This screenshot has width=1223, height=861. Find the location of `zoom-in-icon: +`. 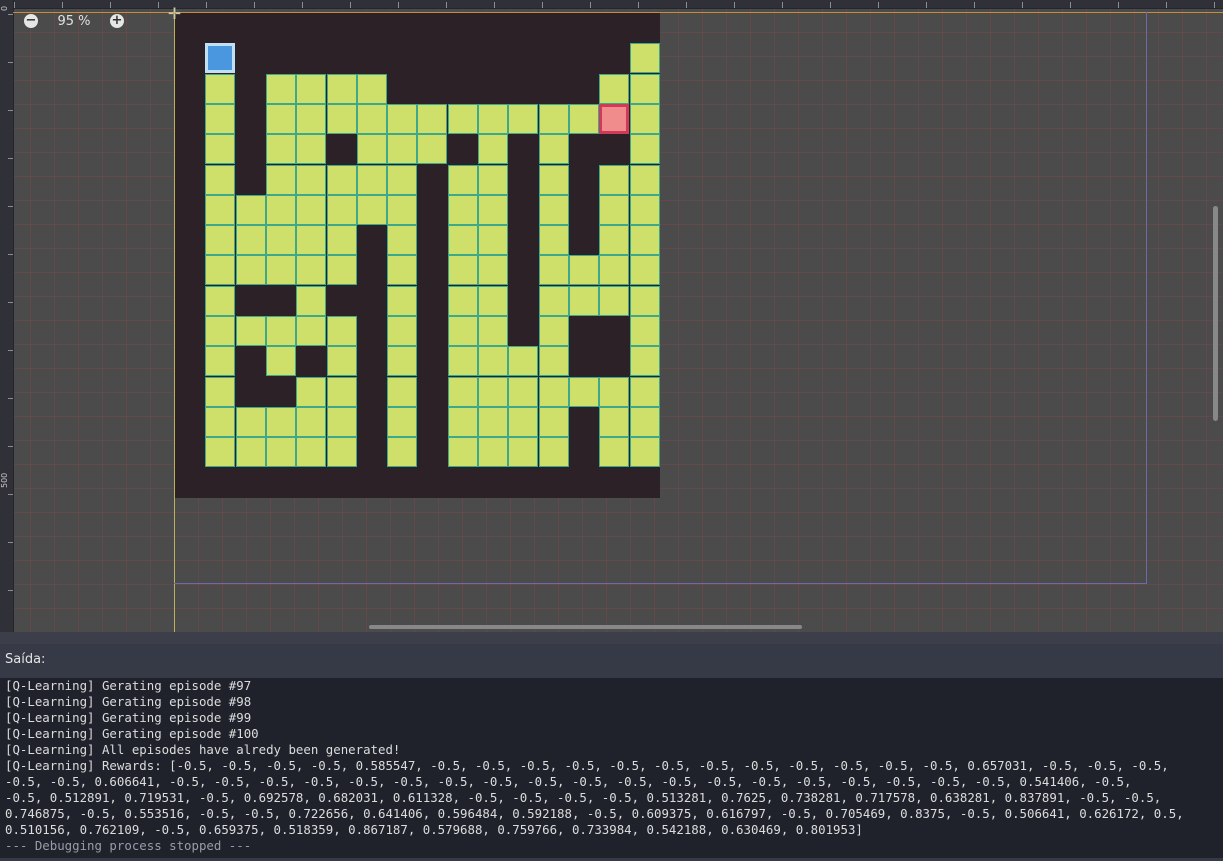

zoom-in-icon: + is located at coordinates (117, 21).